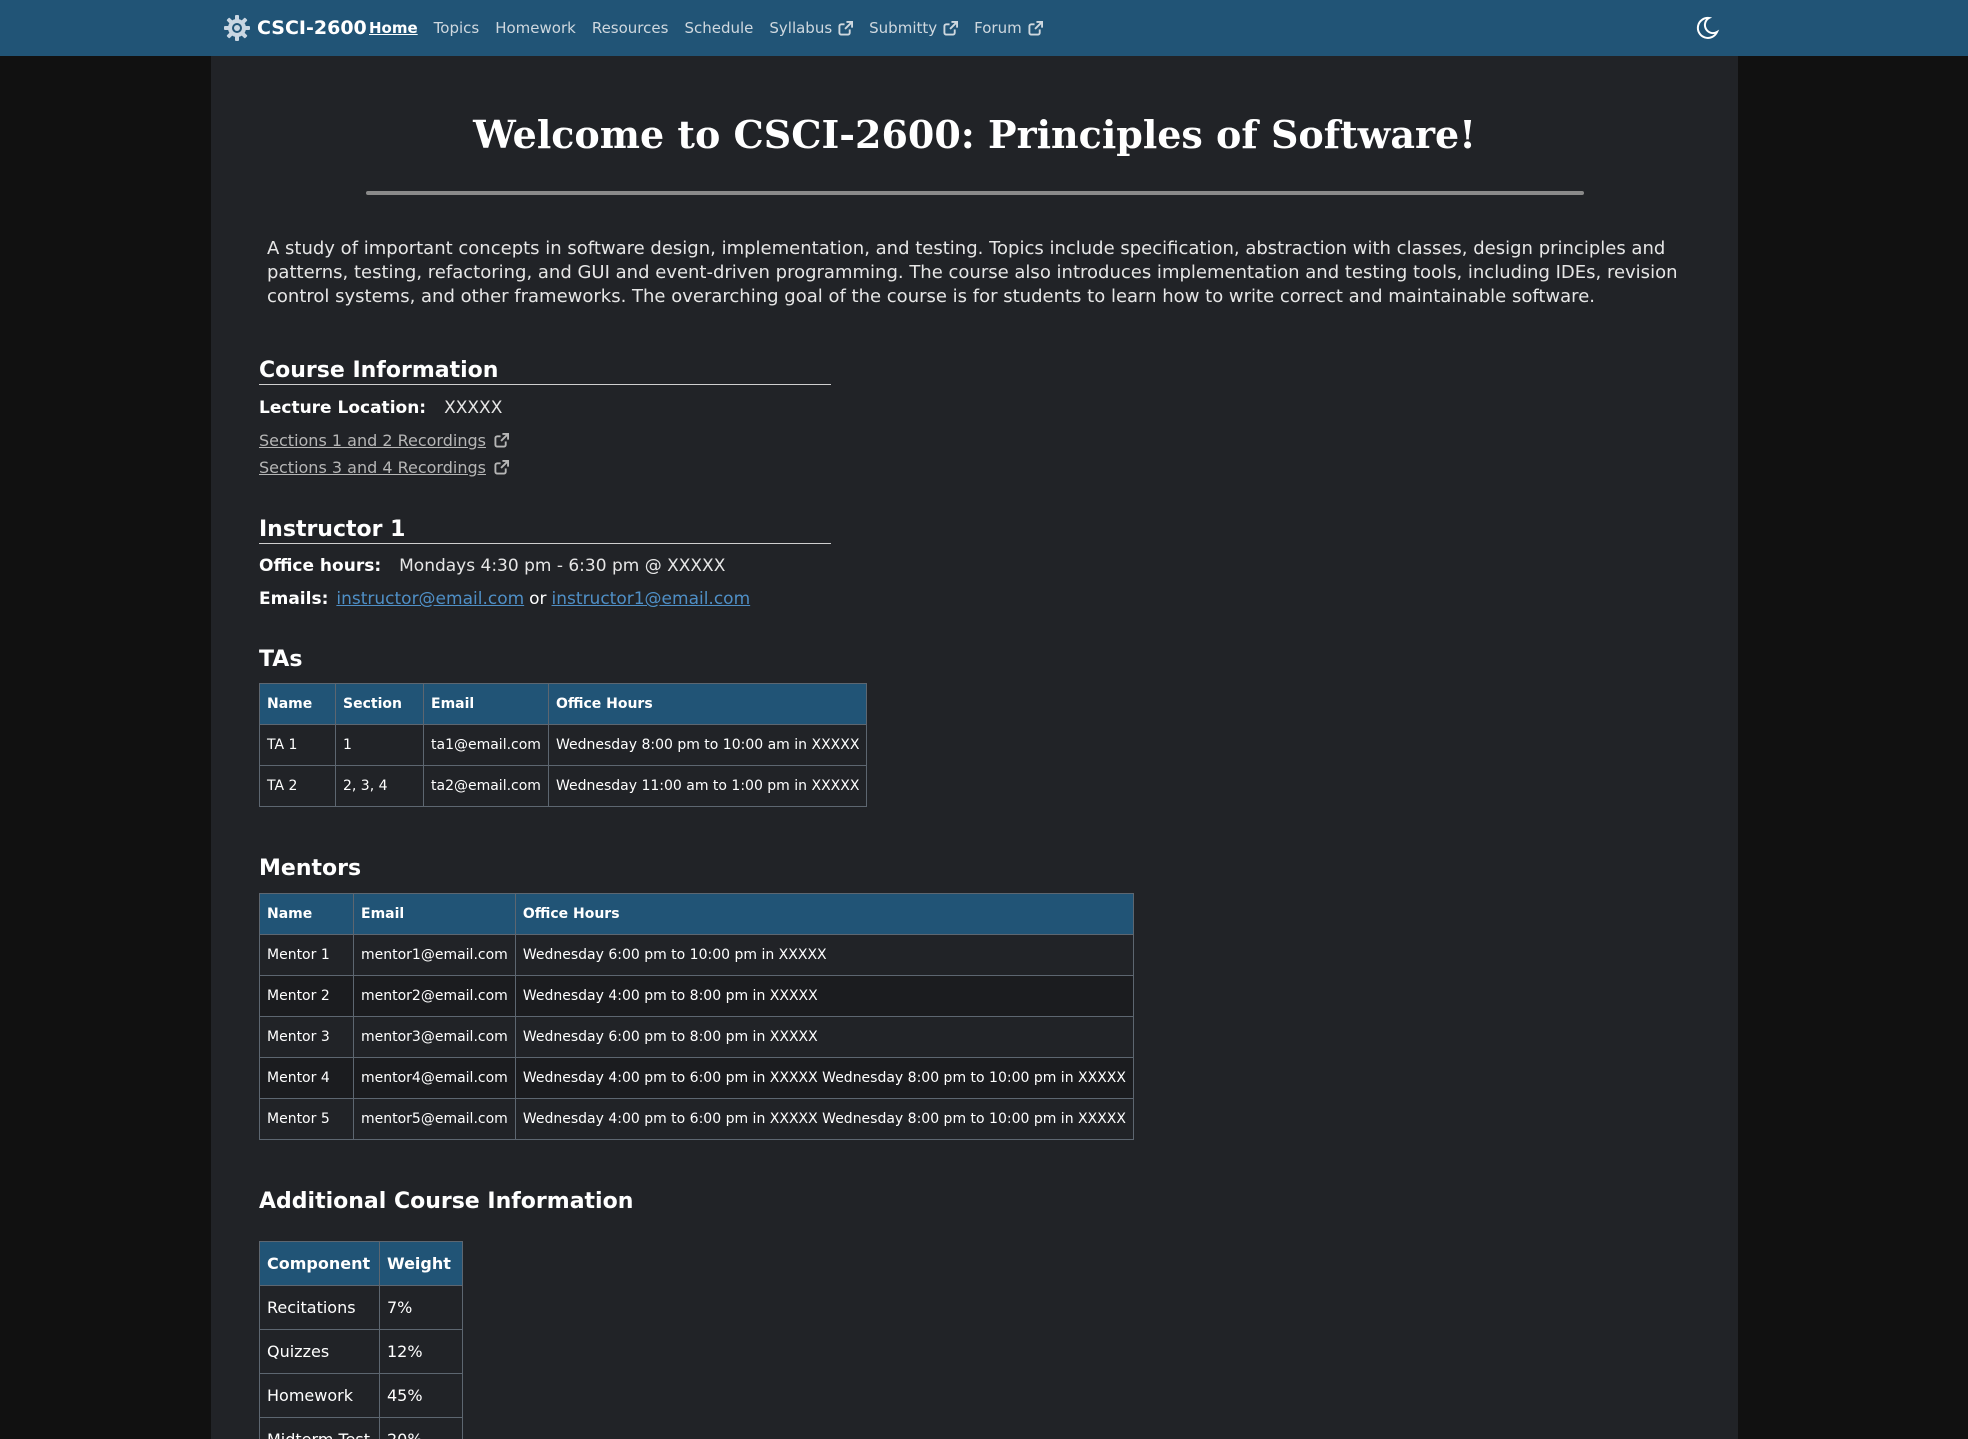 The width and height of the screenshot is (1968, 1439). I want to click on title-divider, so click(975, 193).